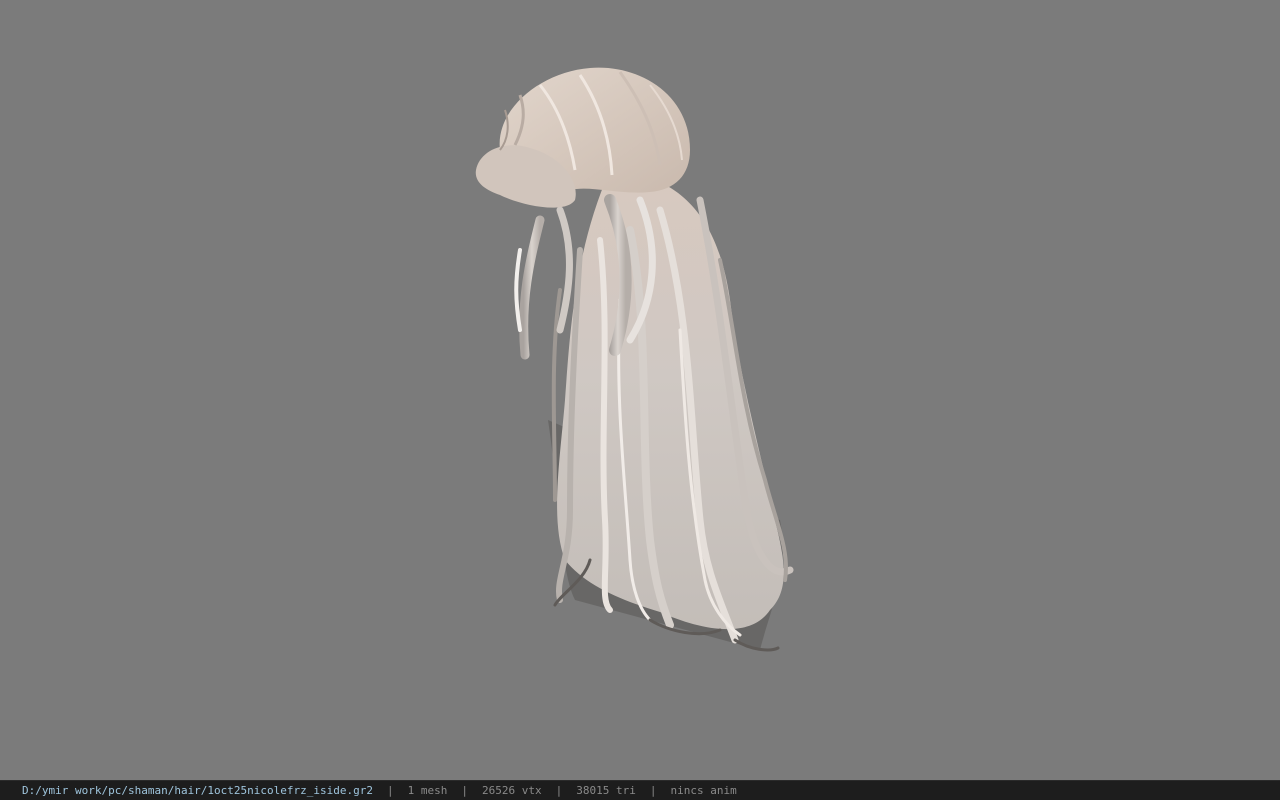 This screenshot has width=1280, height=800. I want to click on hair-crown, so click(582, 137).